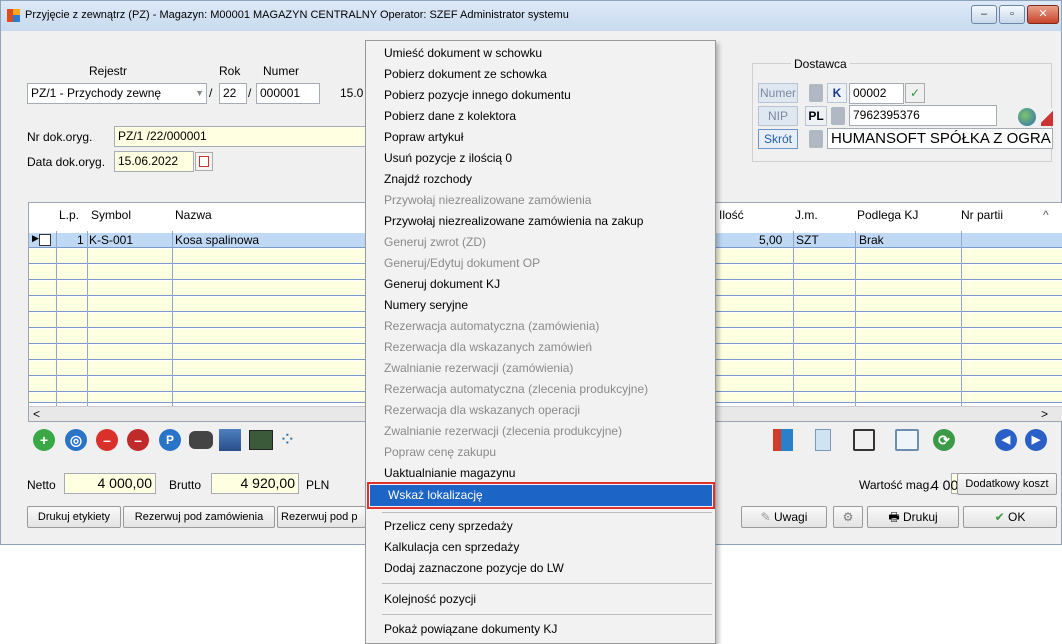 This screenshot has height=644, width=1062. I want to click on skrot-tag-button: Skrót, so click(778, 139).